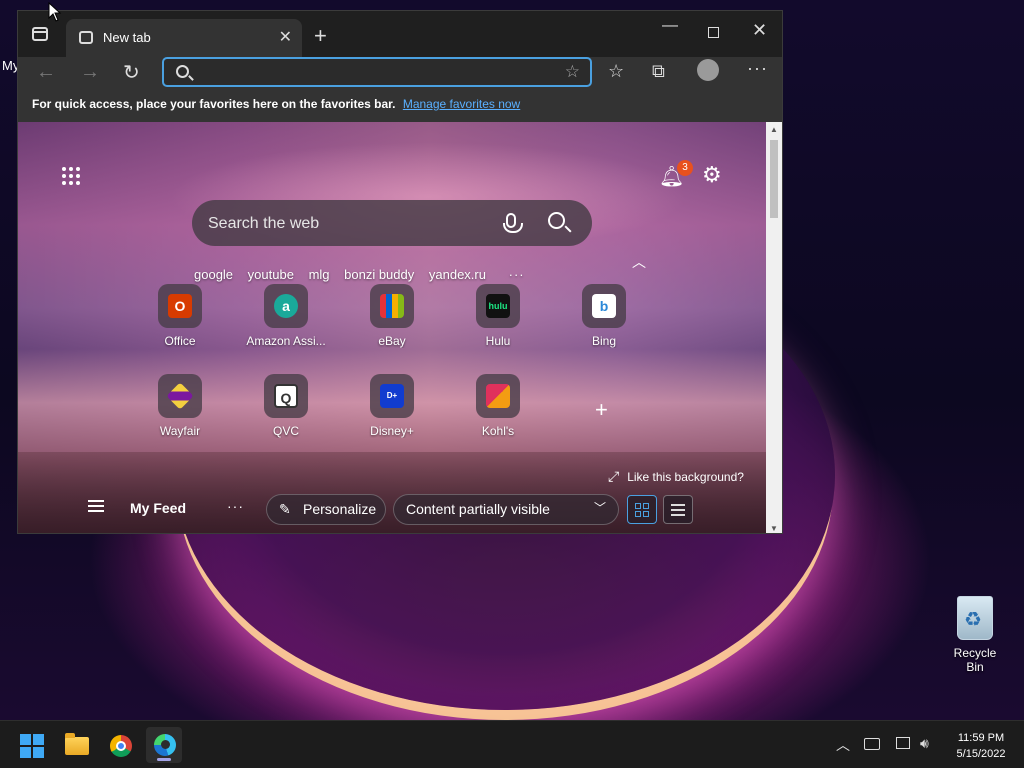  Describe the element at coordinates (285, 509) in the screenshot. I see `pencil-icon: ✎` at that location.